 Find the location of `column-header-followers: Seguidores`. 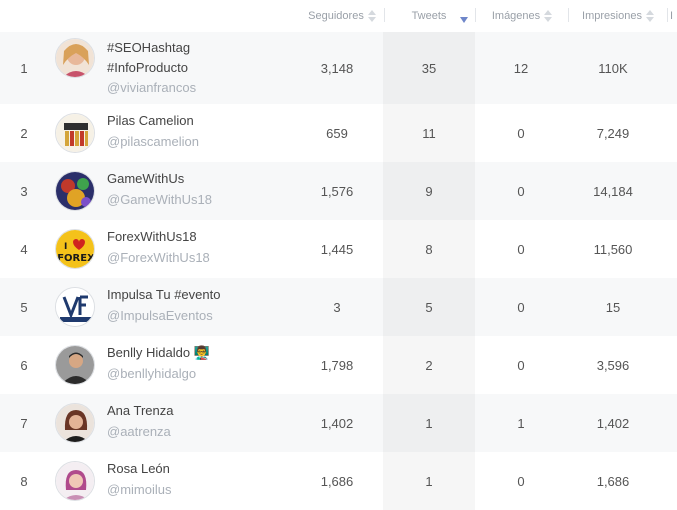

column-header-followers: Seguidores is located at coordinates (342, 16).